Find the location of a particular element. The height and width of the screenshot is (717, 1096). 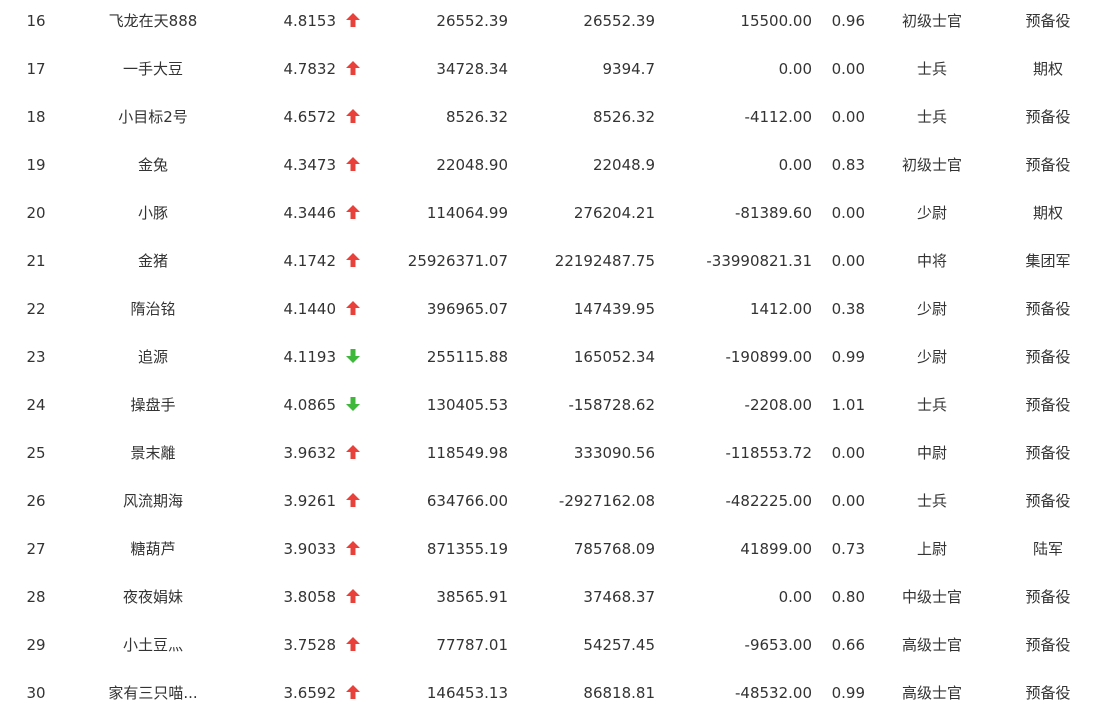

trader-name-cell: 小目标2号 is located at coordinates (153, 117).